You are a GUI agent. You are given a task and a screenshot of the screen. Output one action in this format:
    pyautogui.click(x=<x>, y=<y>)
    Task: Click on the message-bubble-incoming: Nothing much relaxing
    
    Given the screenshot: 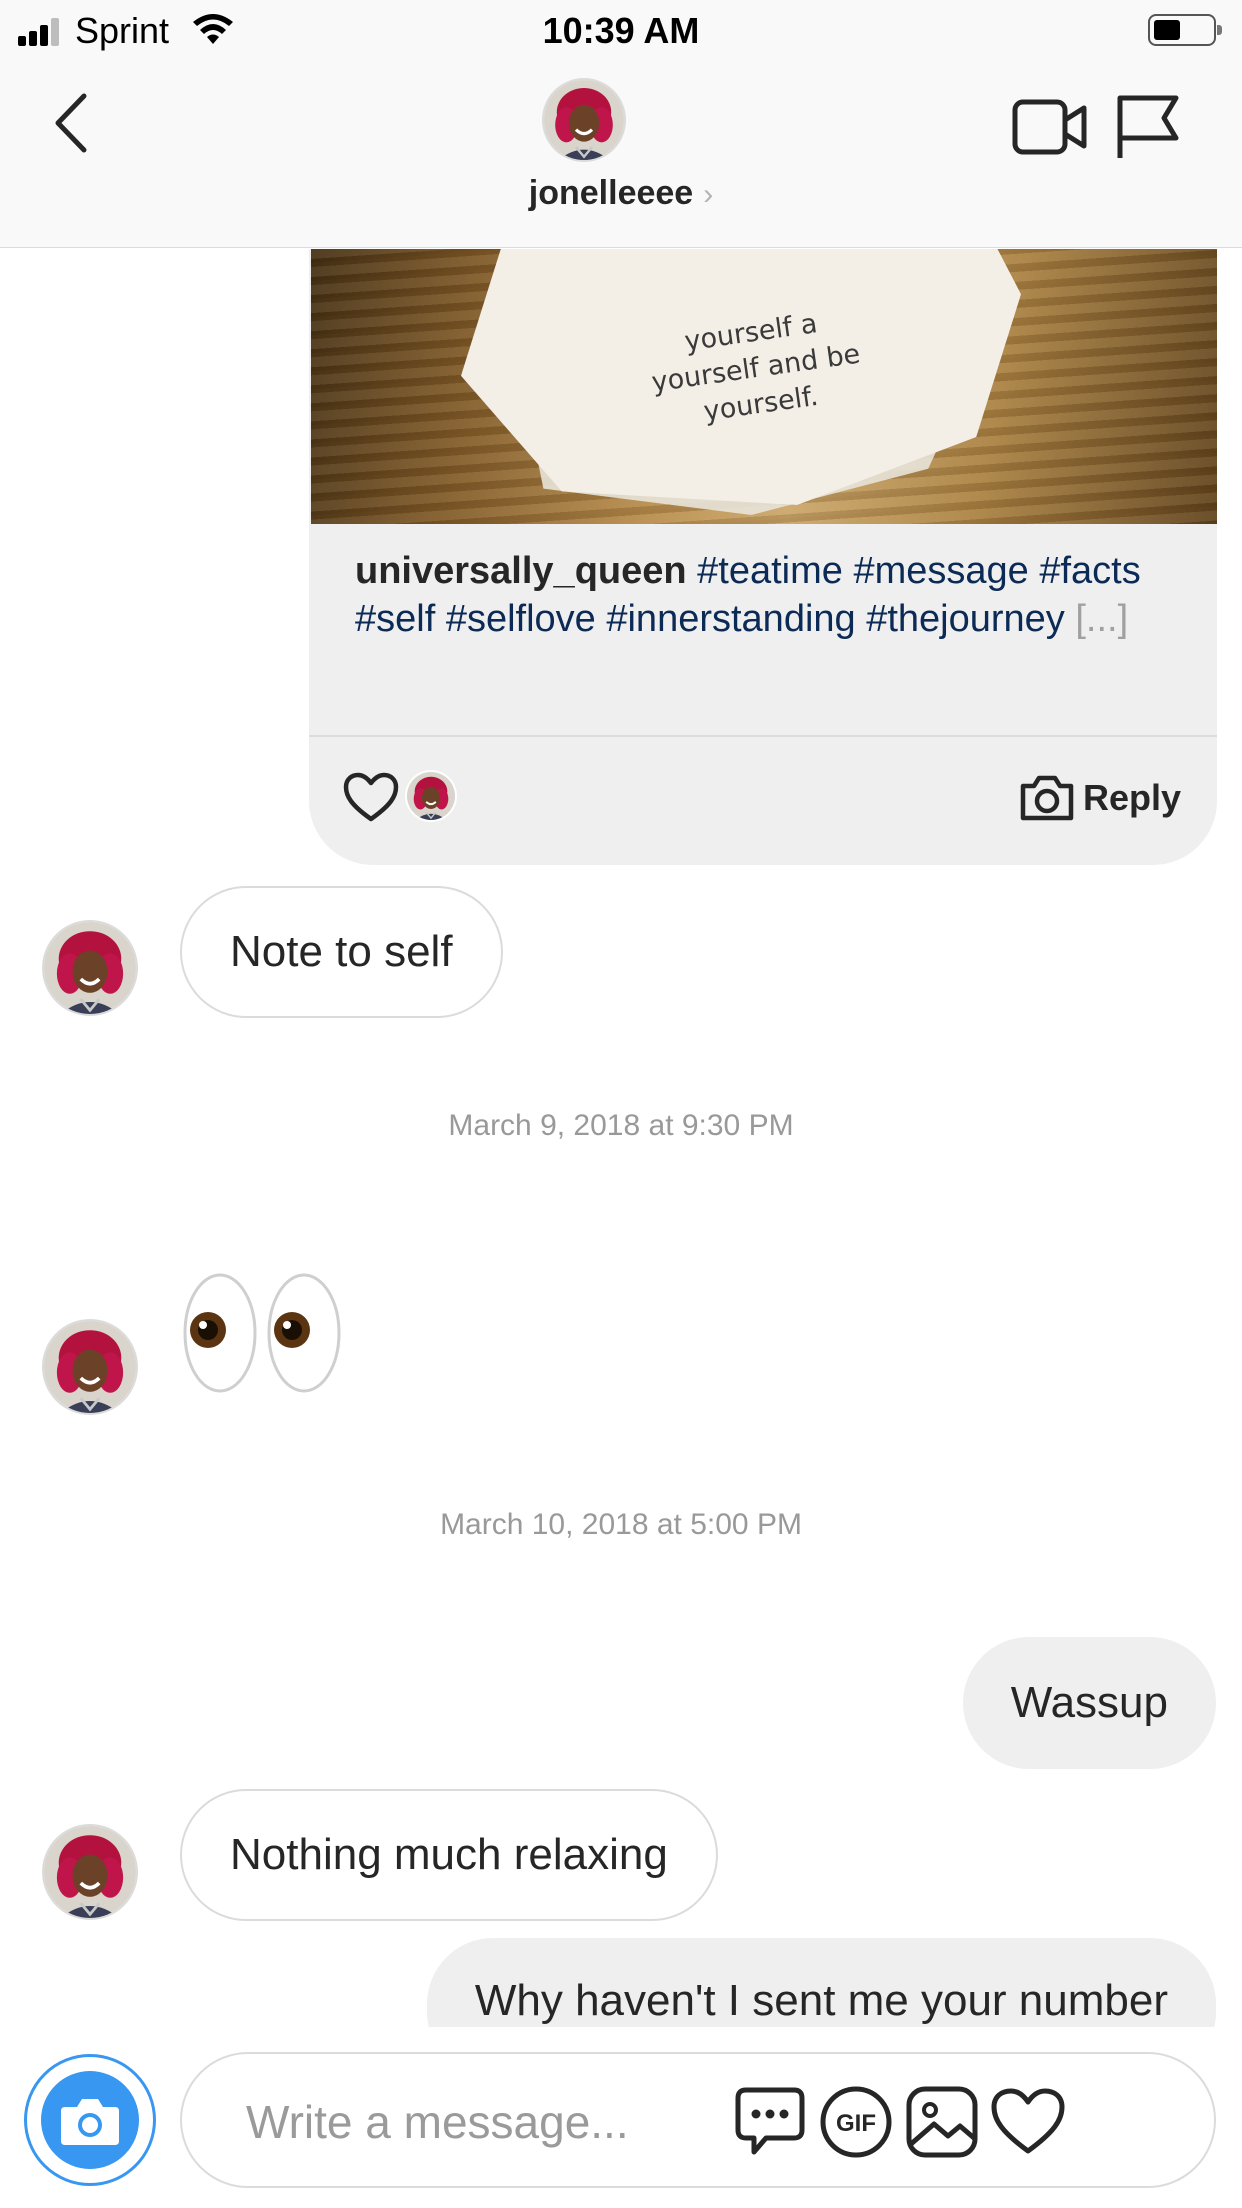 What is the action you would take?
    pyautogui.click(x=449, y=1855)
    